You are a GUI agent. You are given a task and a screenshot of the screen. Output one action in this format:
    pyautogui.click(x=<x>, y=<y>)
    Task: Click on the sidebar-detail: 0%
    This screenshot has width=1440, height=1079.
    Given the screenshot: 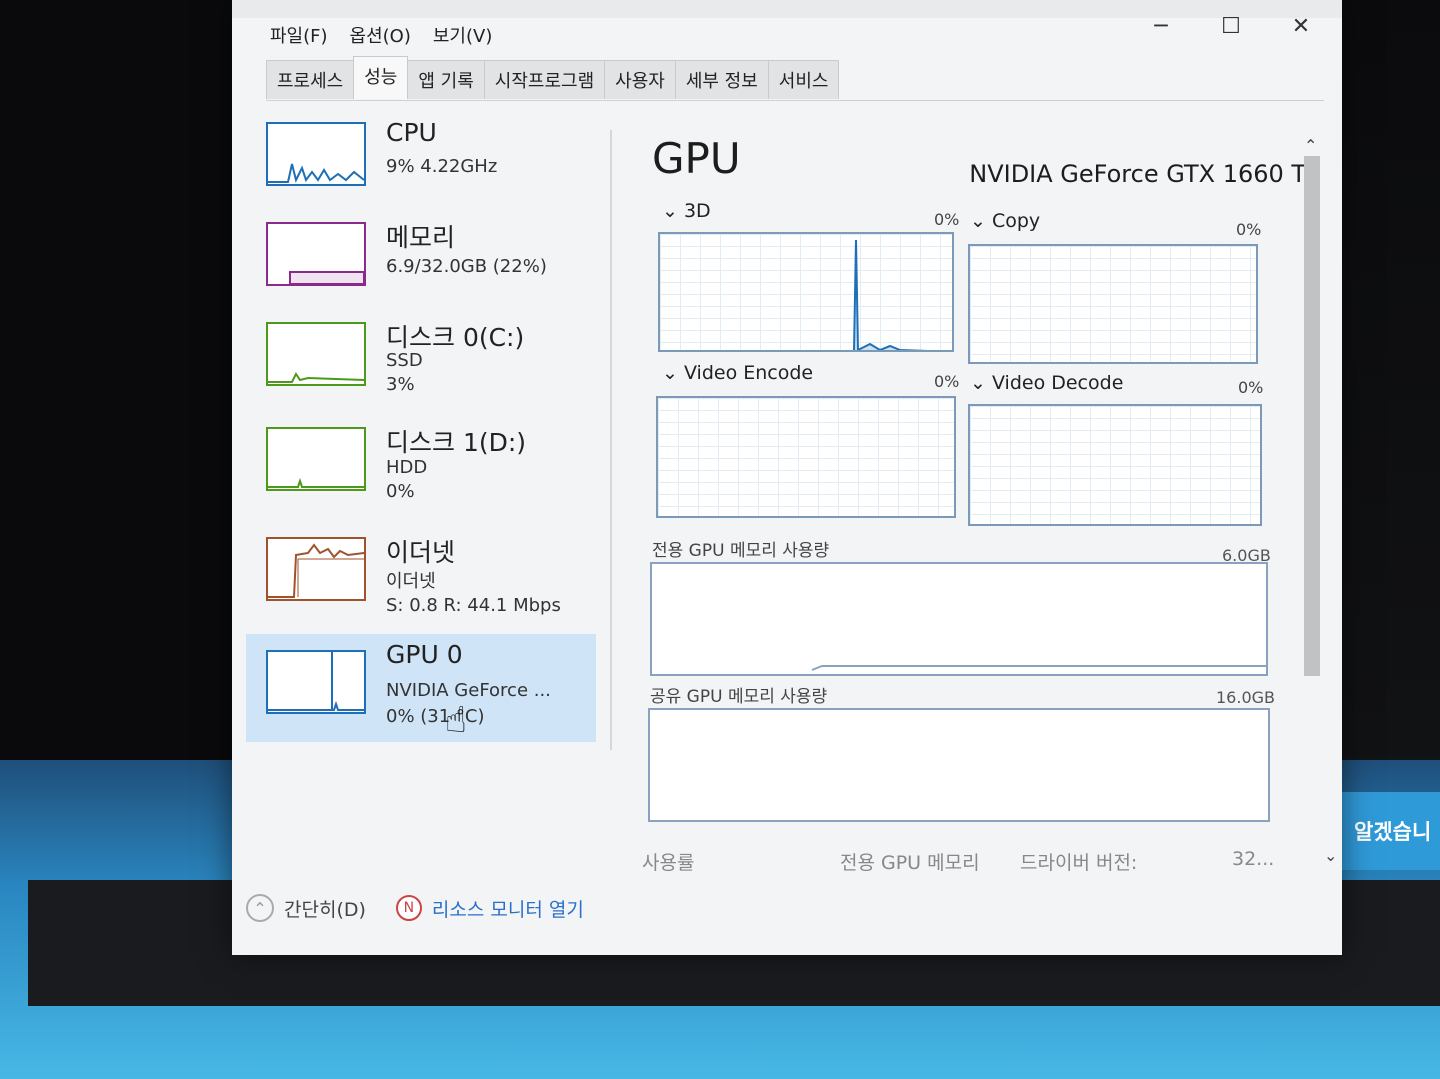 What is the action you would take?
    pyautogui.click(x=400, y=491)
    